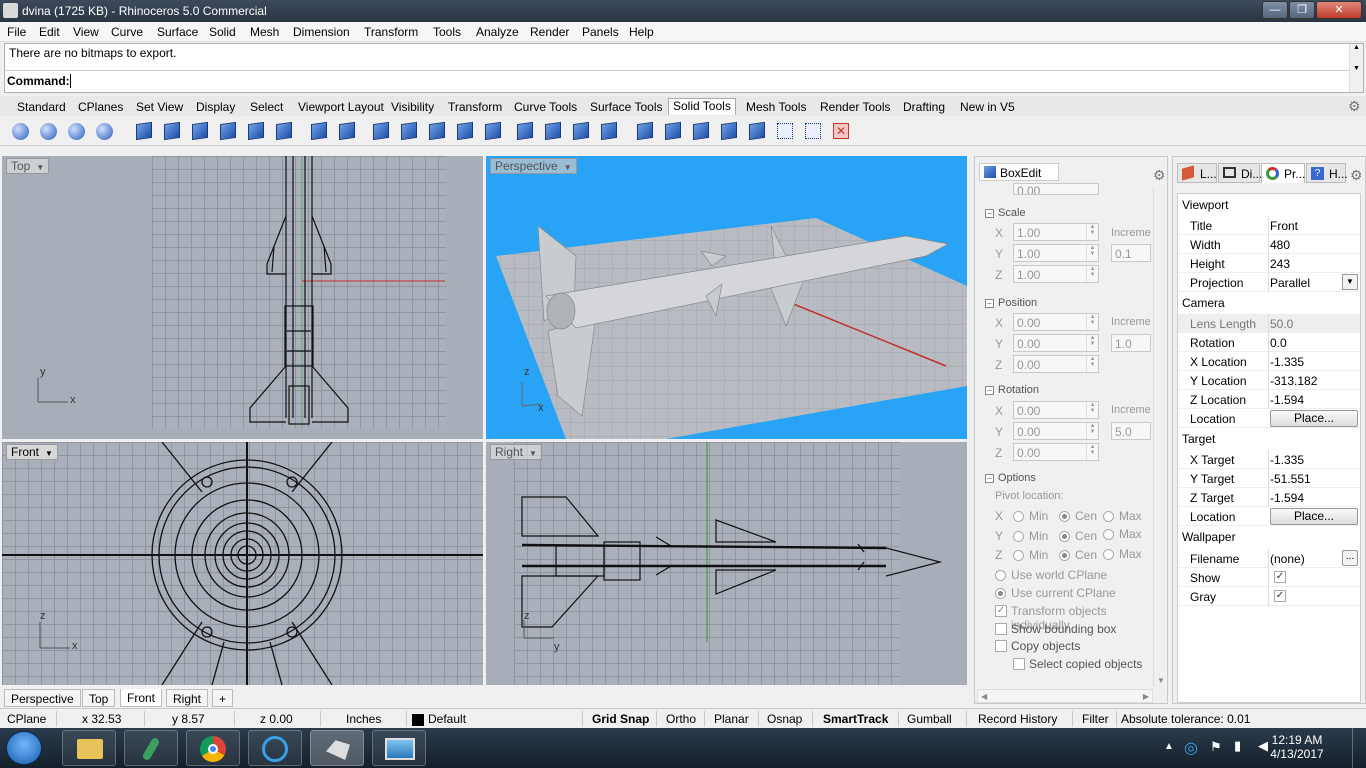 This screenshot has height=768, width=1366. I want to click on hole-icon, so click(437, 131).